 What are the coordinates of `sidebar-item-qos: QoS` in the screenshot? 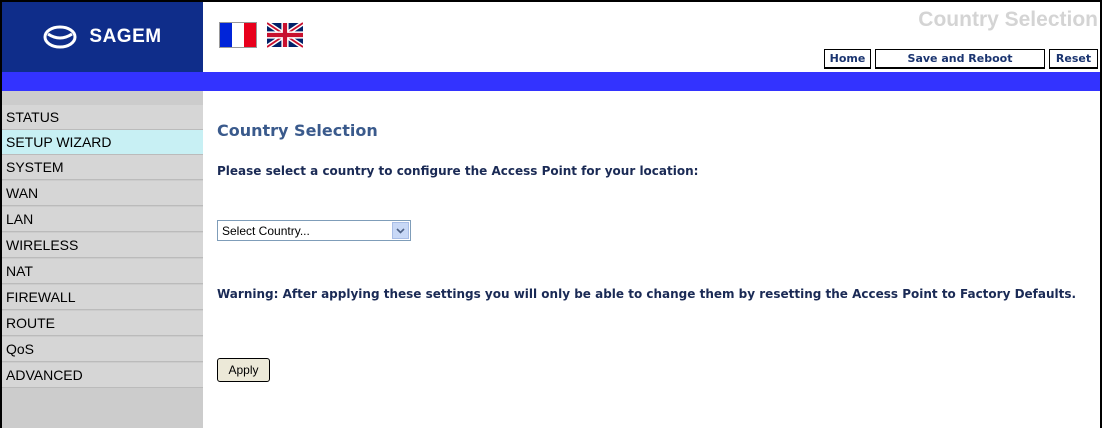 It's located at (102, 349).